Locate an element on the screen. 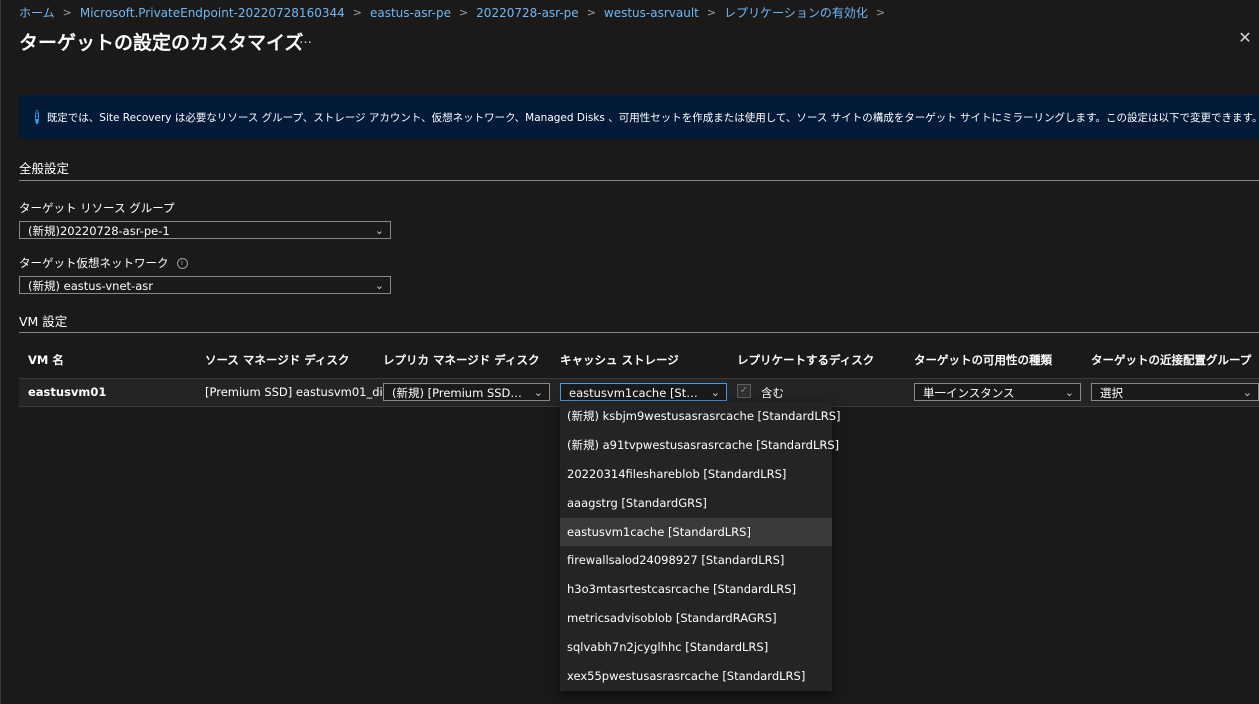  column-header-replica-disk: レプリカ マネージド ディスク is located at coordinates (461, 360).